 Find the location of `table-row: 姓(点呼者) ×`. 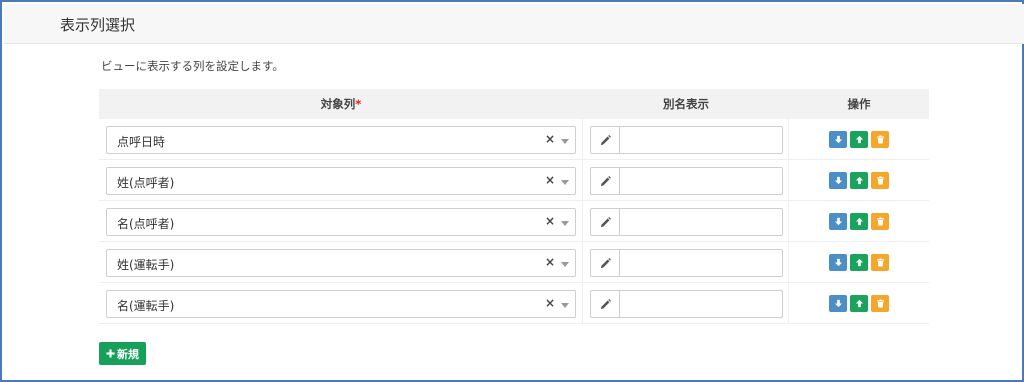

table-row: 姓(点呼者) × is located at coordinates (514, 180).